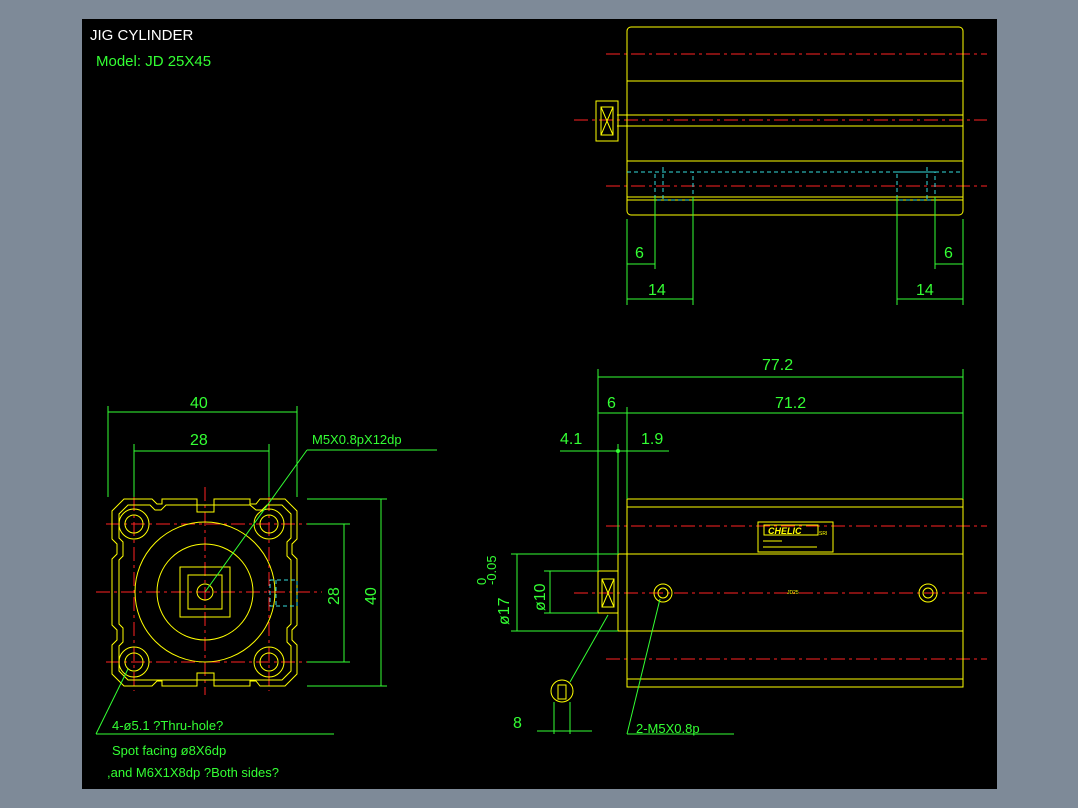 This screenshot has width=1078, height=808. What do you see at coordinates (167, 725) in the screenshot?
I see `callout-holes: 4-ø5.1 ?Thru-hole?` at bounding box center [167, 725].